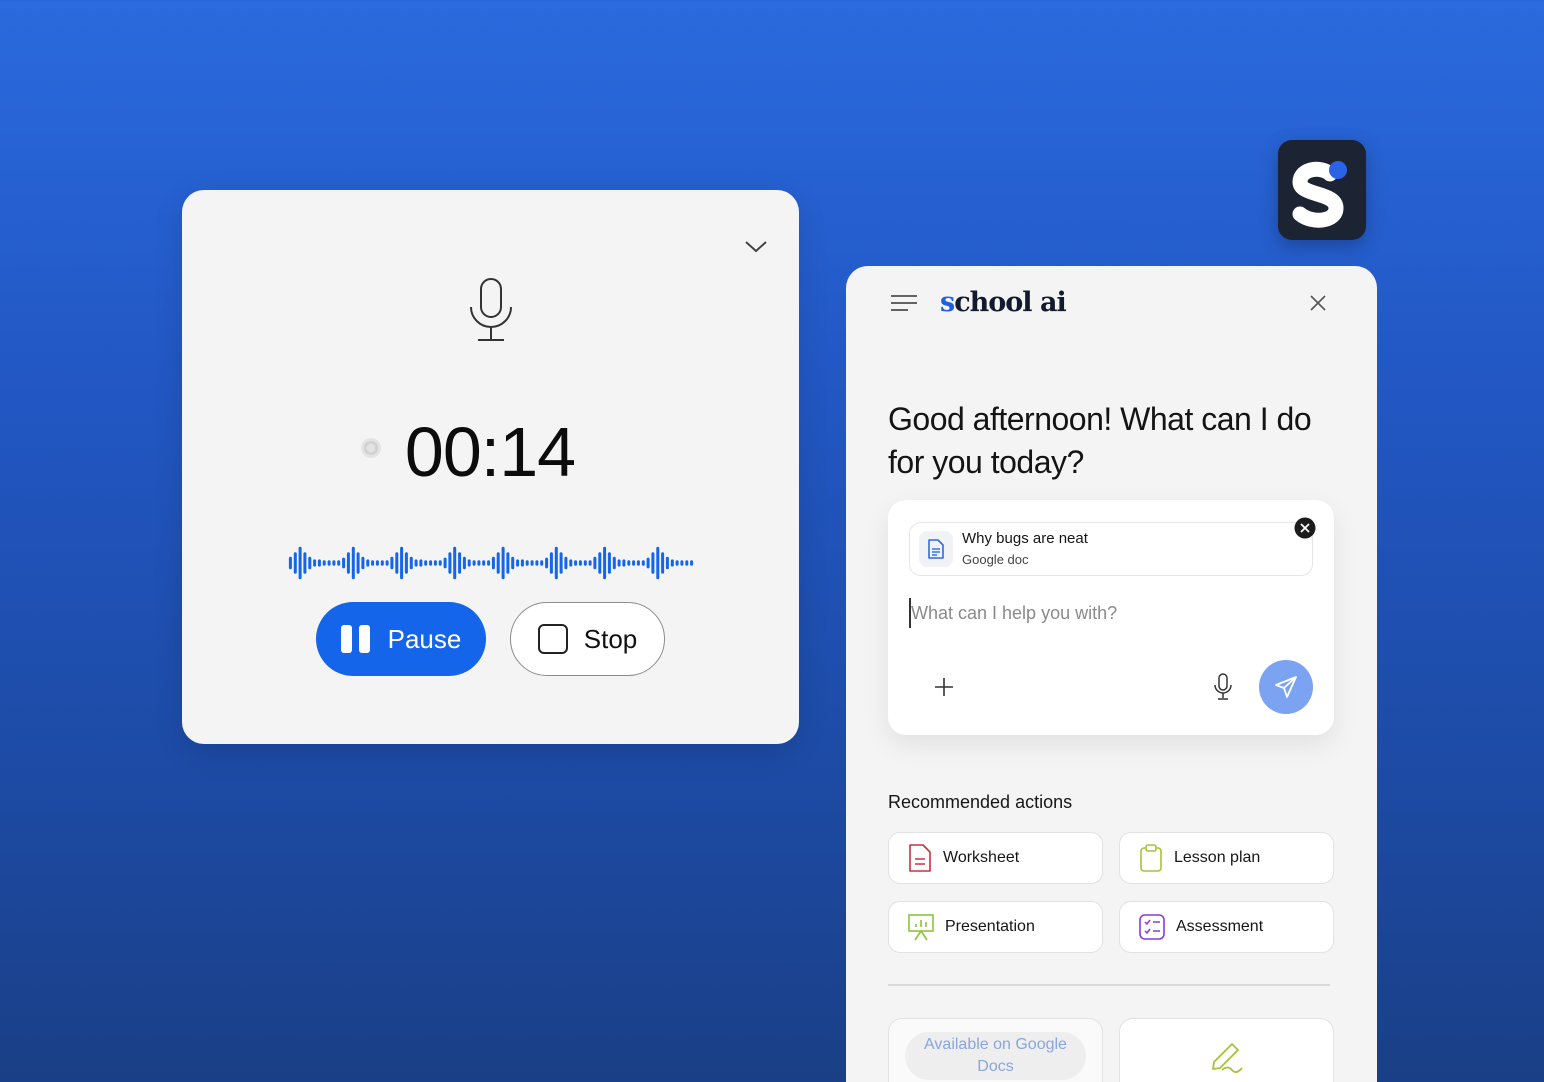  I want to click on send-button, so click(1286, 687).